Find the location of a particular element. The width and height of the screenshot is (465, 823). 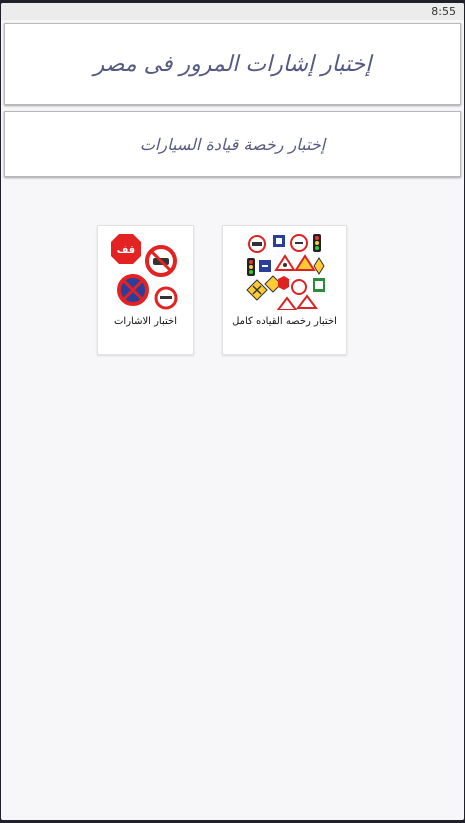

signs-test-card: قف اختبار الاشارات is located at coordinates (145, 290).